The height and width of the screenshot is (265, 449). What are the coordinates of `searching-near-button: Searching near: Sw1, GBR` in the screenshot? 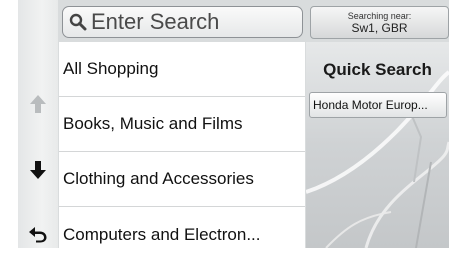 It's located at (379, 22).